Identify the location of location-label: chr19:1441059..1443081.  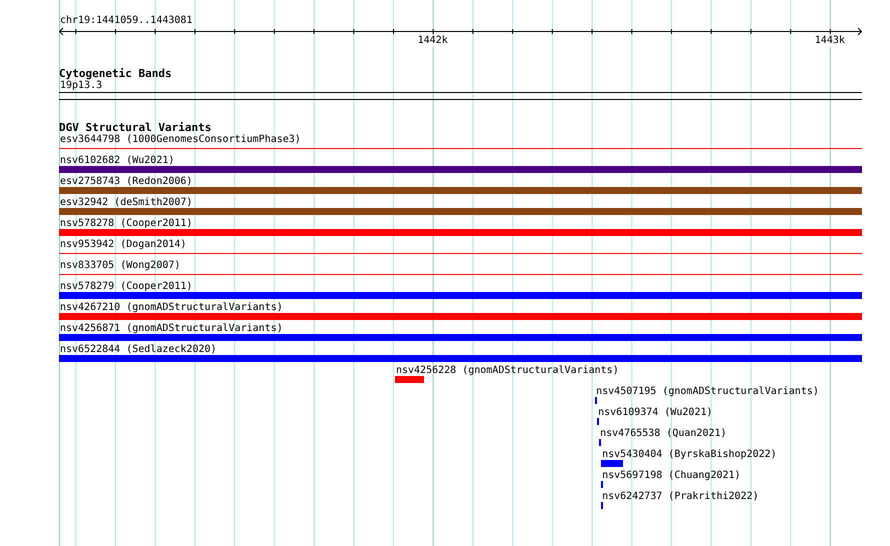
(126, 21).